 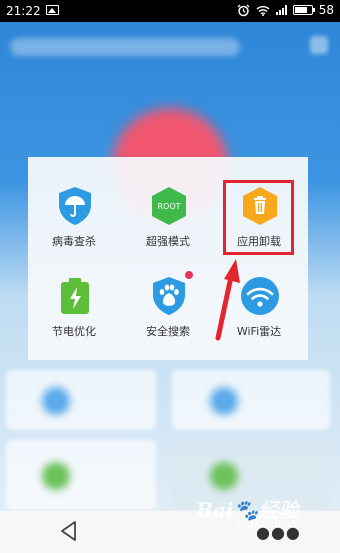 What do you see at coordinates (169, 296) in the screenshot?
I see `paw-shield-icon` at bounding box center [169, 296].